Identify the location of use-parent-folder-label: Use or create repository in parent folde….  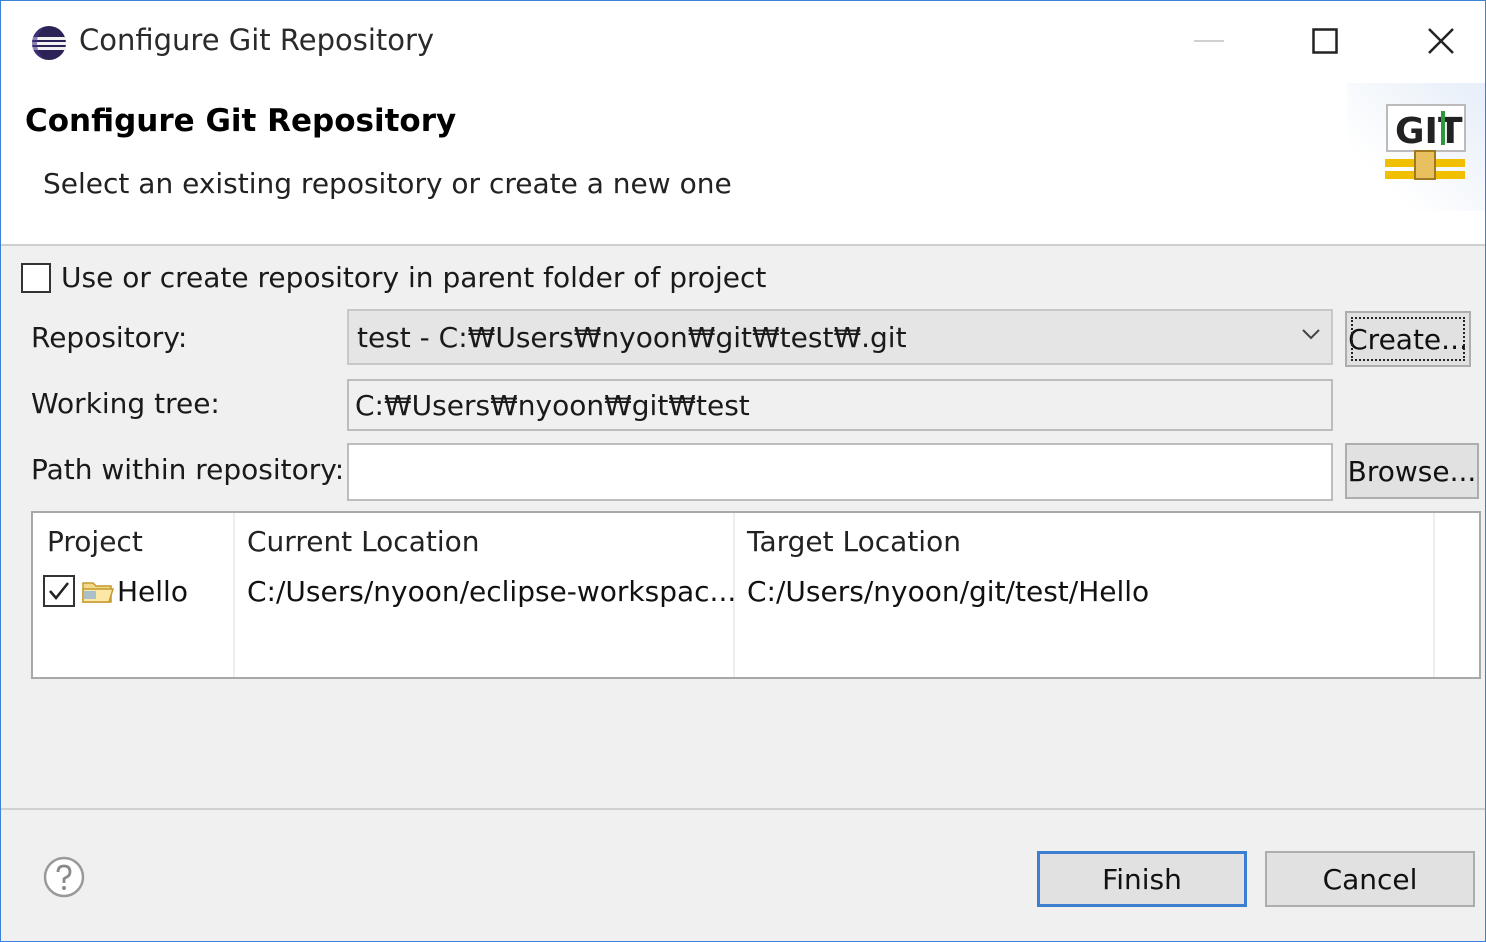
(413, 277).